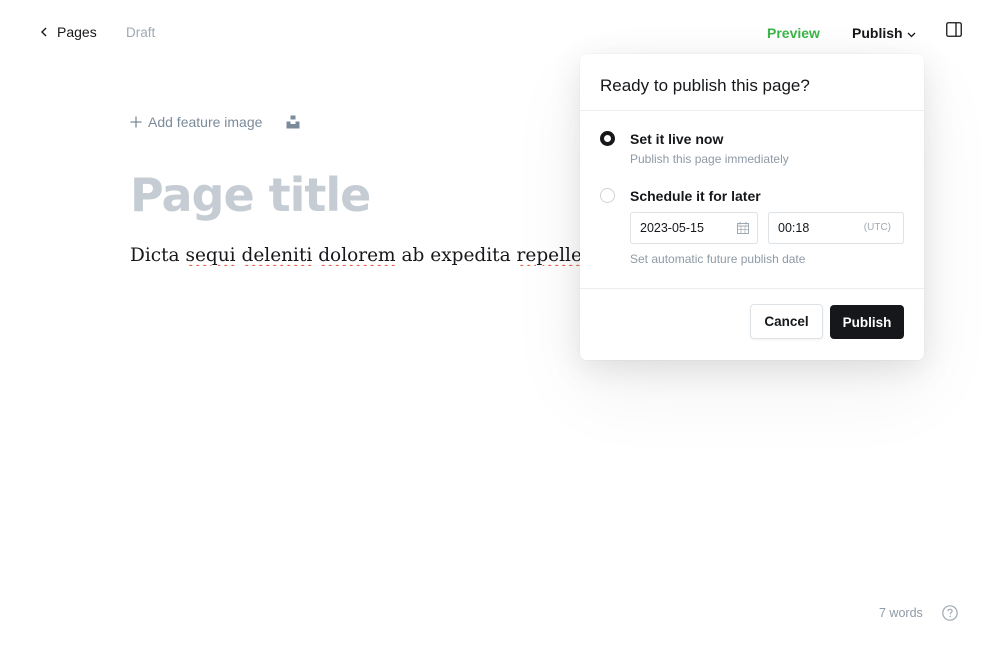  What do you see at coordinates (553, 255) in the screenshot?
I see `misspelled-word: repellendus.` at bounding box center [553, 255].